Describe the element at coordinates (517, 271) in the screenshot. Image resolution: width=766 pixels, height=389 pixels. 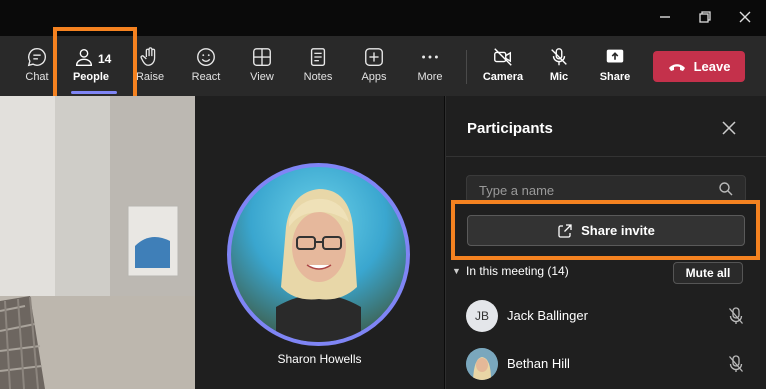
I see `in-meeting-label: In this meeting (14)` at that location.